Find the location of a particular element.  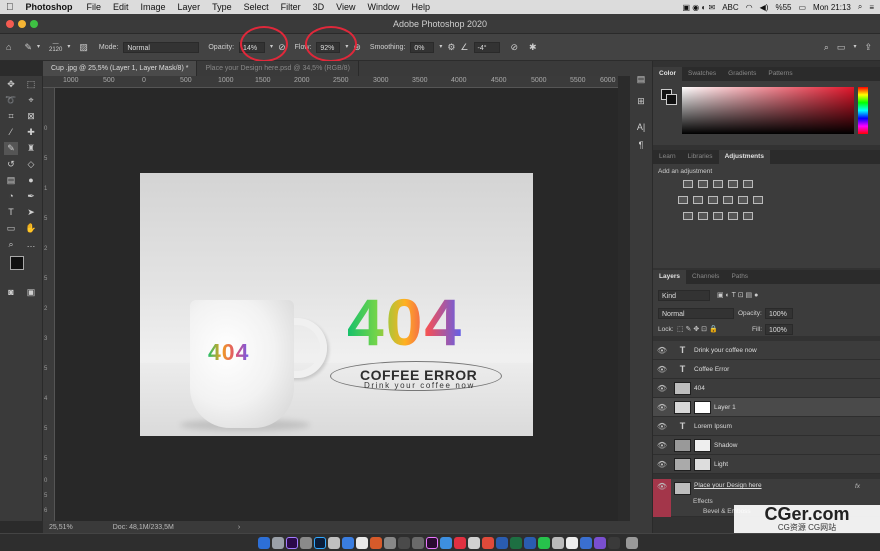

menu-image: Image is located at coordinates (153, 7).